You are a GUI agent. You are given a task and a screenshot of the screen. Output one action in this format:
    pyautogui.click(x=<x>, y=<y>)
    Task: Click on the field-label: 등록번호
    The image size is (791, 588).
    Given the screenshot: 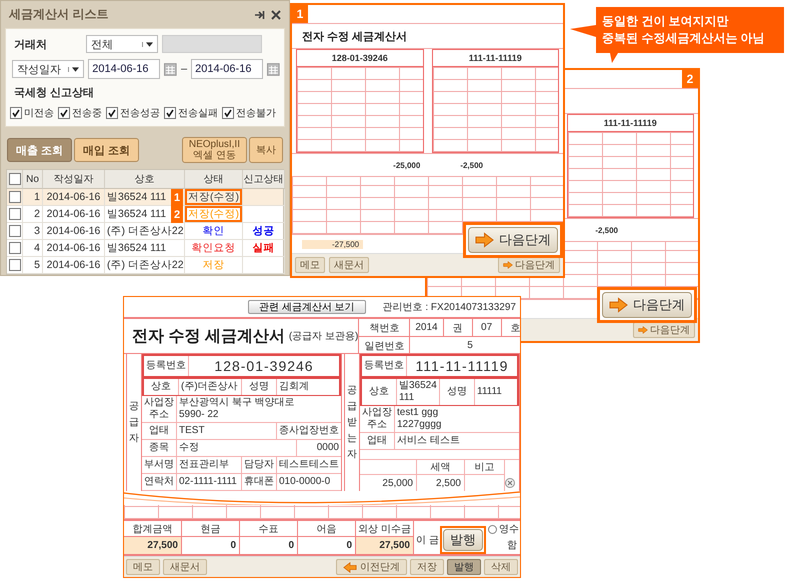 What is the action you would take?
    pyautogui.click(x=166, y=366)
    